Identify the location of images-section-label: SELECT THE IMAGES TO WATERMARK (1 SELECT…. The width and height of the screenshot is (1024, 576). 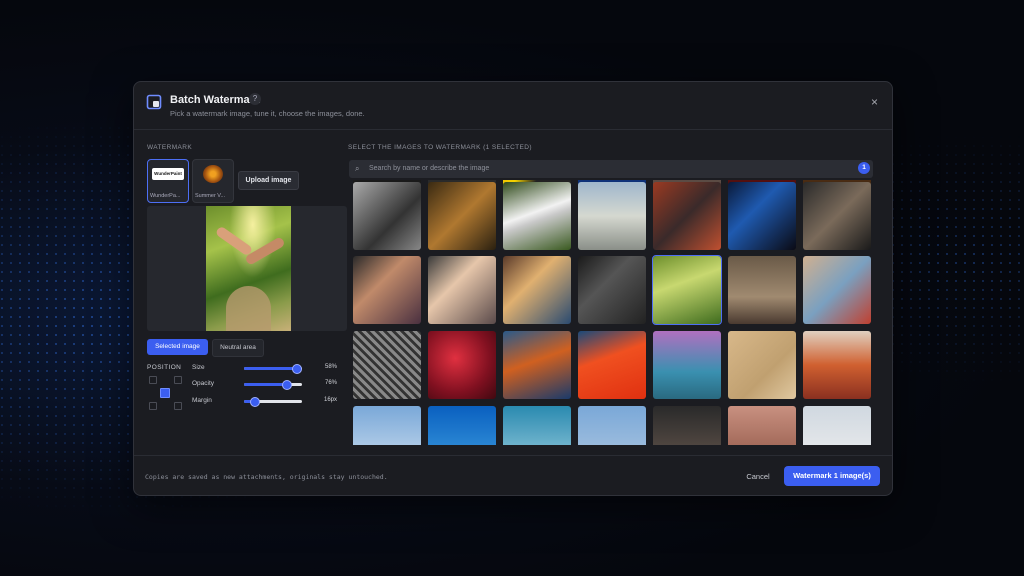
(440, 147).